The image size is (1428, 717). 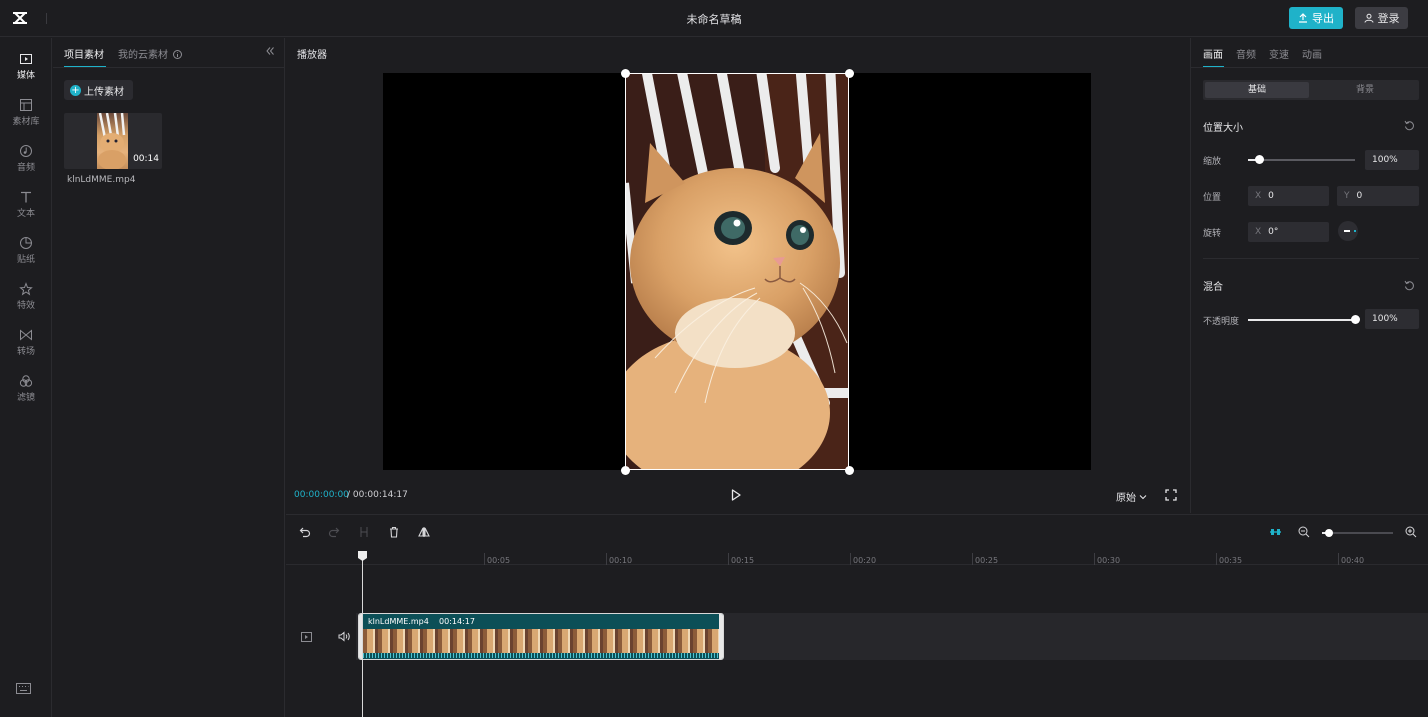 I want to click on tab-project-assets: 项目素材, so click(x=84, y=53).